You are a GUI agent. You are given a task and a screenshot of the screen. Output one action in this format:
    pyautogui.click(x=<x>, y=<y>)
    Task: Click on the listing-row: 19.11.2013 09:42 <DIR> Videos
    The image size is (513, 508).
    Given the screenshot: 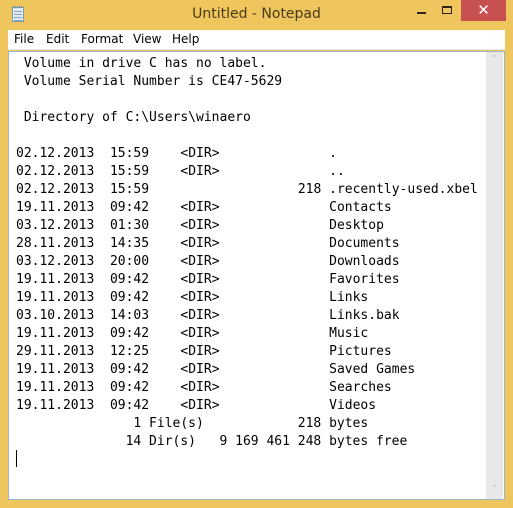 What is the action you would take?
    pyautogui.click(x=196, y=405)
    